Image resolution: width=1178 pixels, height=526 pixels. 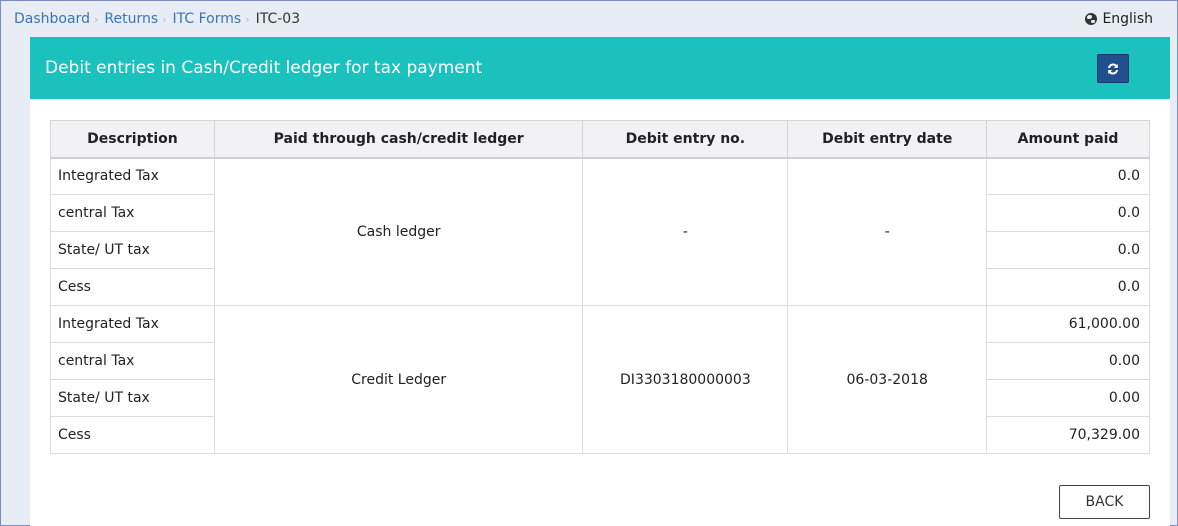 What do you see at coordinates (131, 19) in the screenshot?
I see `breadcrumb-returns: Returns` at bounding box center [131, 19].